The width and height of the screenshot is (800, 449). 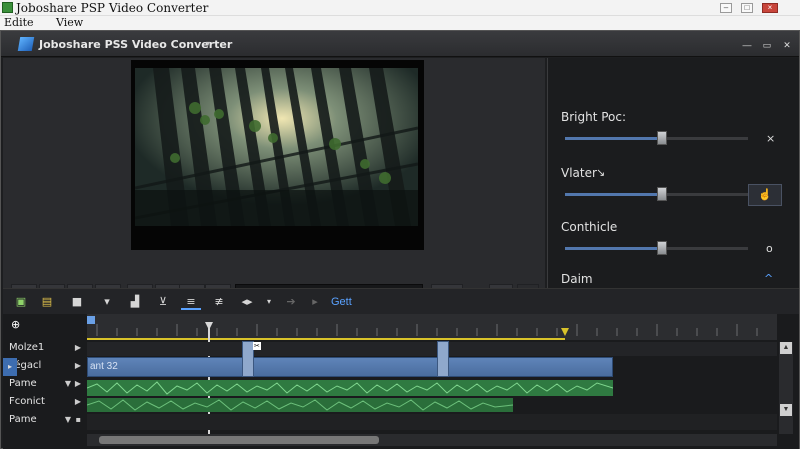 What do you see at coordinates (191, 302) in the screenshot?
I see `effects-icon: ≡` at bounding box center [191, 302].